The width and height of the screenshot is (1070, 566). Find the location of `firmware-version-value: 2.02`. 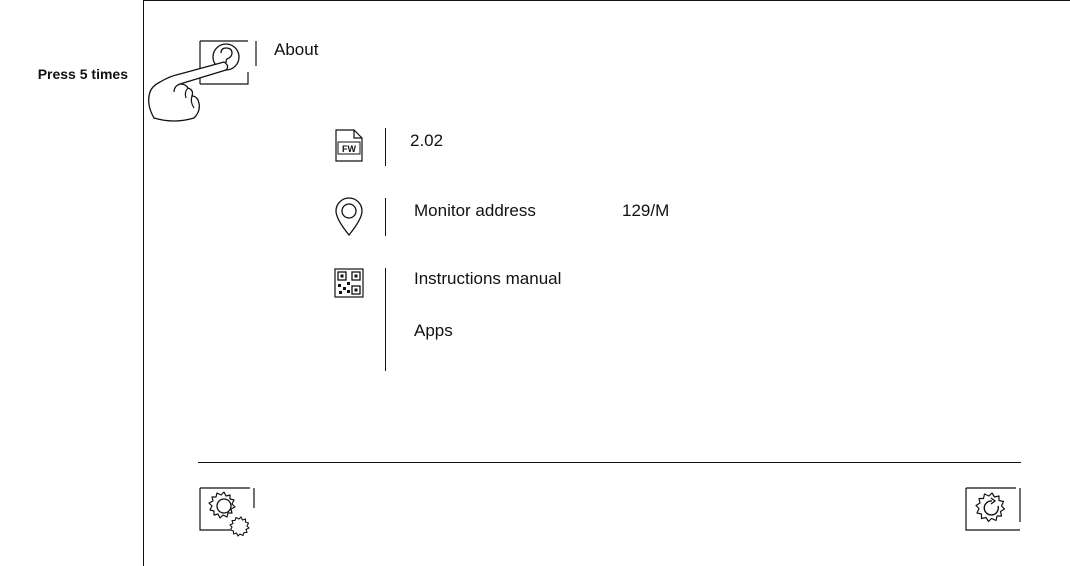

firmware-version-value: 2.02 is located at coordinates (427, 140).